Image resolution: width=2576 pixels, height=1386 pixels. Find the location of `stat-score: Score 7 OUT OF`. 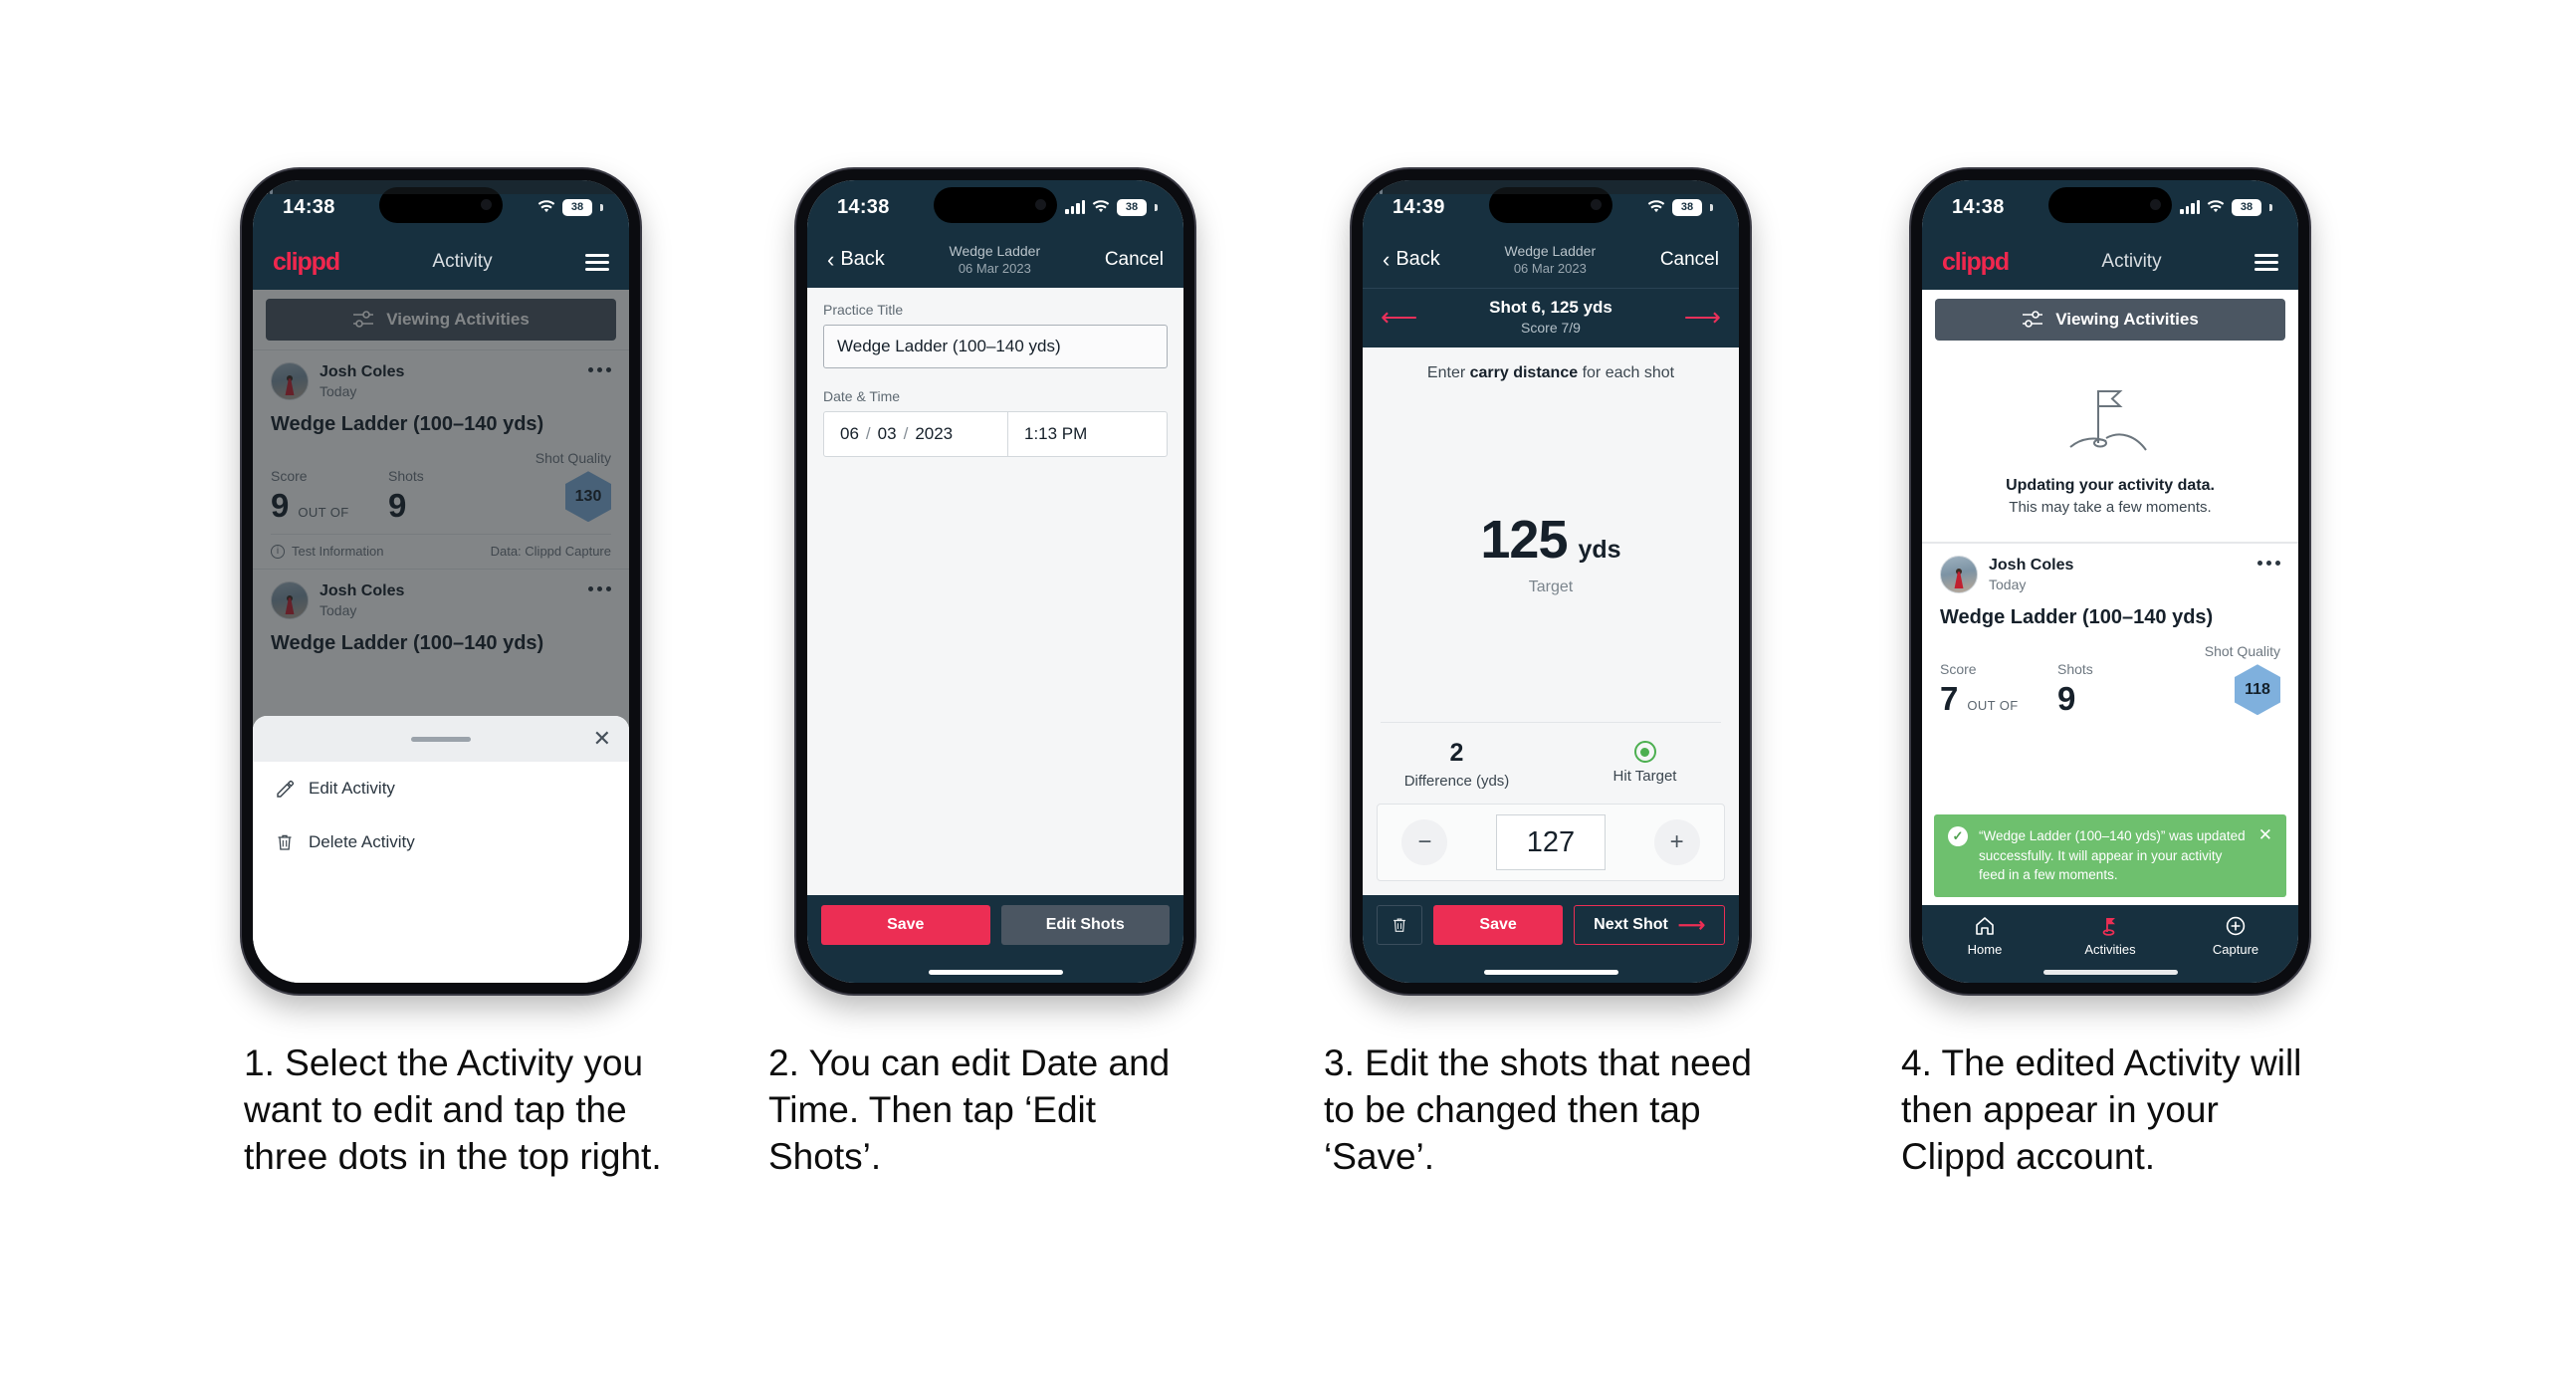

stat-score: Score 7 OUT OF is located at coordinates (1998, 688).